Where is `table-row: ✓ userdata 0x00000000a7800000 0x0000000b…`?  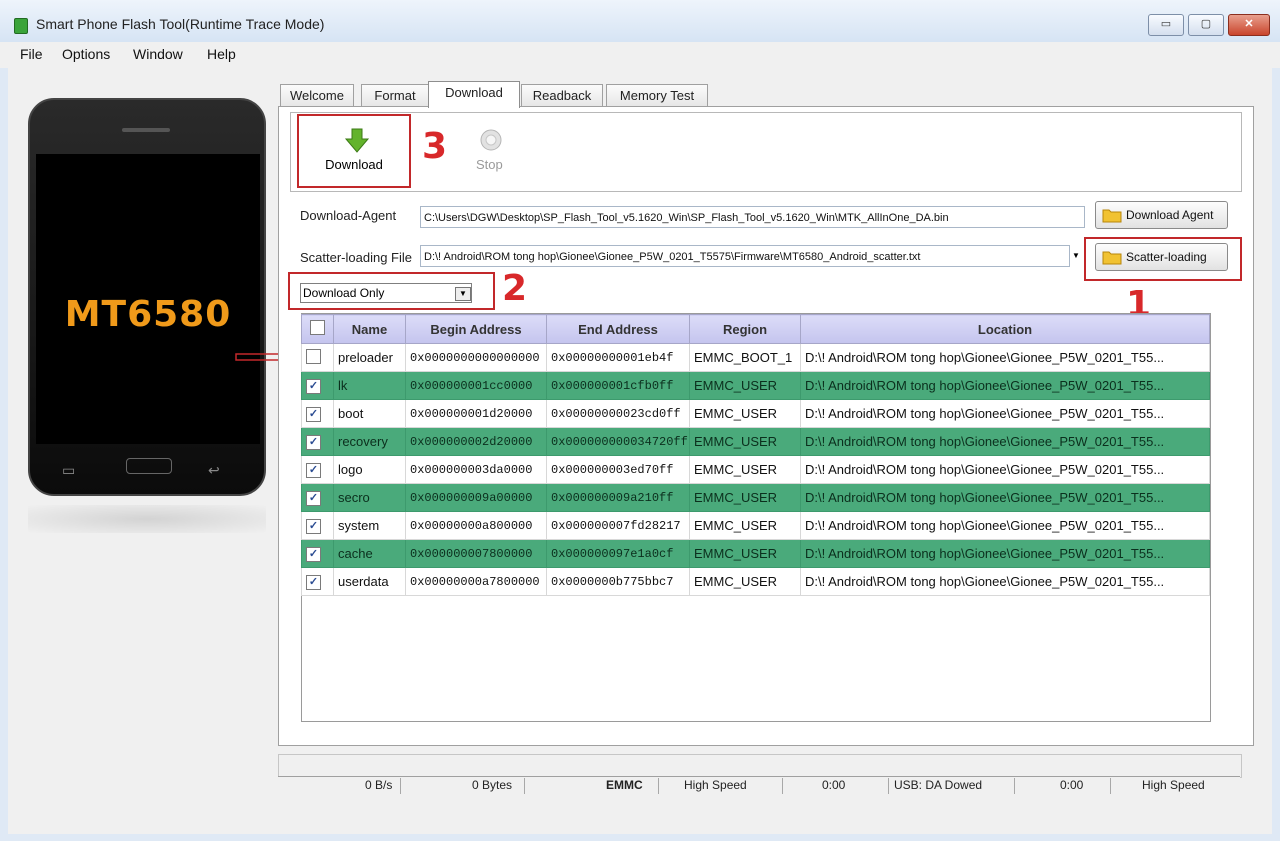
table-row: ✓ userdata 0x00000000a7800000 0x0000000b… is located at coordinates (755, 581).